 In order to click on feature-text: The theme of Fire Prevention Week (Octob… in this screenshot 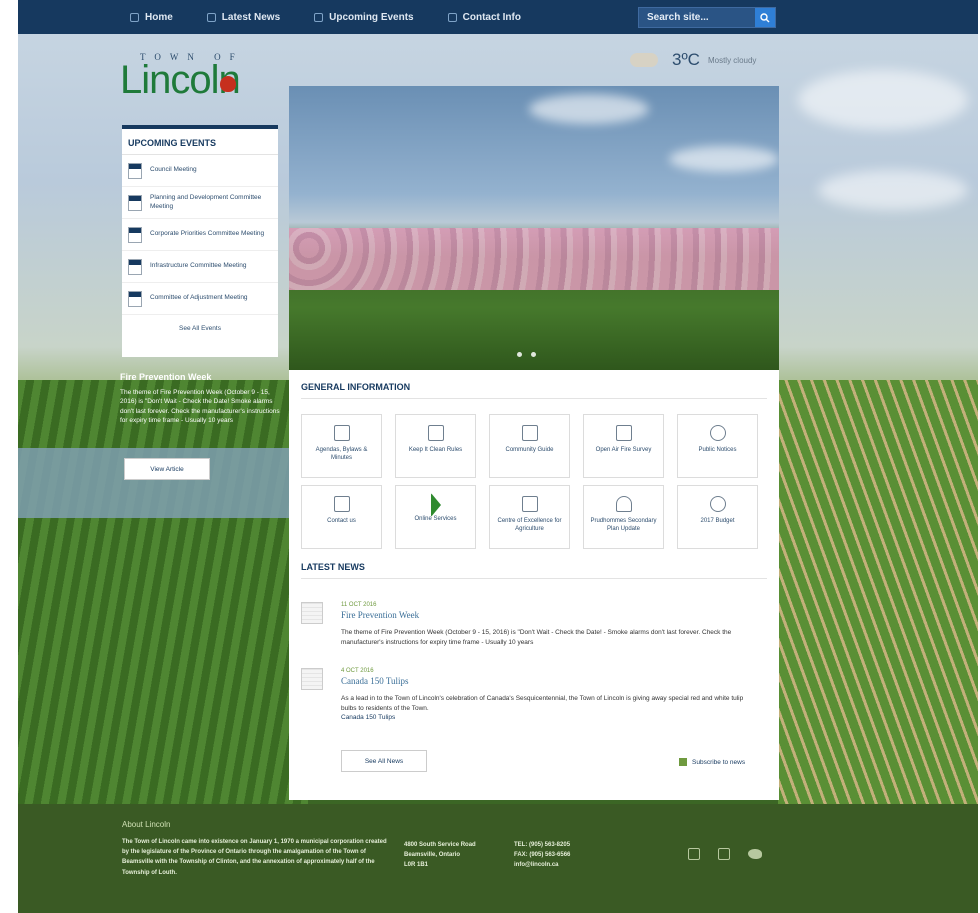, I will do `click(200, 407)`.